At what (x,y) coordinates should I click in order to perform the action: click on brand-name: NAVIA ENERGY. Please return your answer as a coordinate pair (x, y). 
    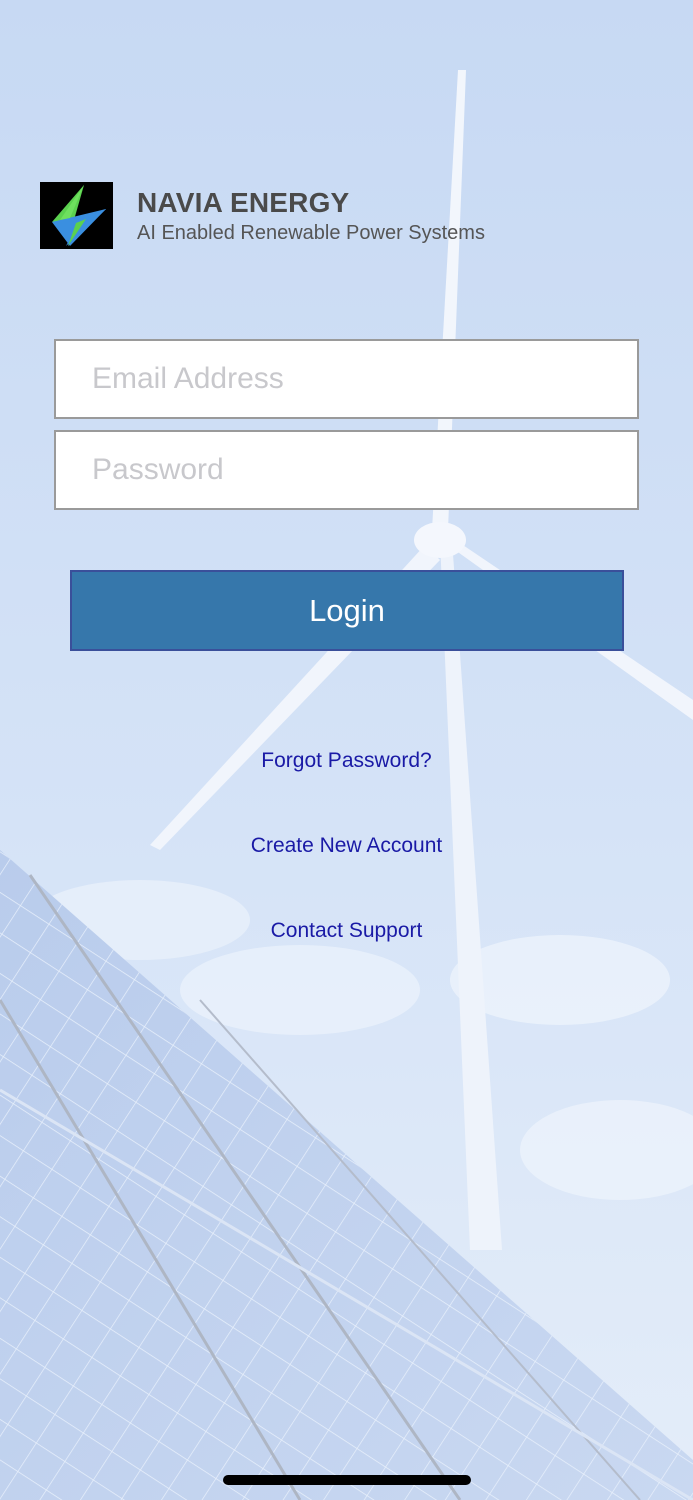
    Looking at the image, I should click on (243, 202).